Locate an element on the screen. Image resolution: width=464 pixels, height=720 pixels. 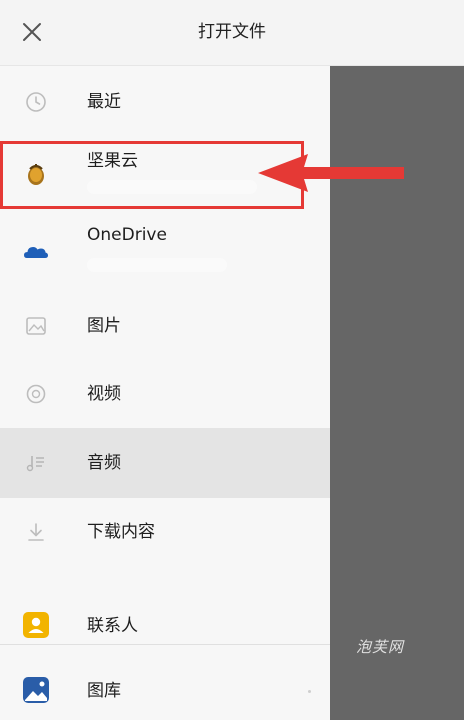
page-title: 打开文件 is located at coordinates (232, 32).